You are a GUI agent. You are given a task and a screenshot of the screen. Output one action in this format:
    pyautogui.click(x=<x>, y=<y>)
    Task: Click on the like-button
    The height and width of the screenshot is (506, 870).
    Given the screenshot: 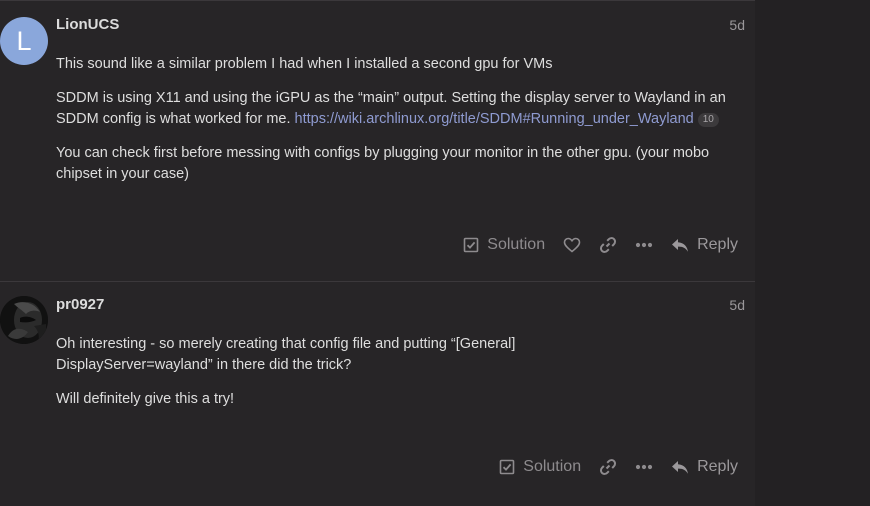 What is the action you would take?
    pyautogui.click(x=572, y=245)
    